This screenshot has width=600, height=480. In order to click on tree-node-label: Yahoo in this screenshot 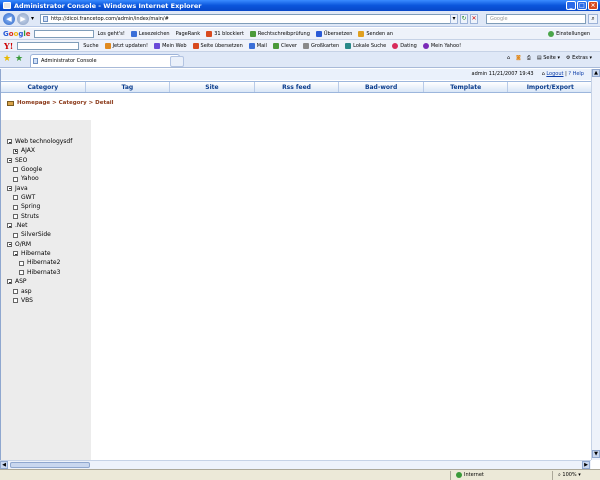, I will do `click(30, 178)`.